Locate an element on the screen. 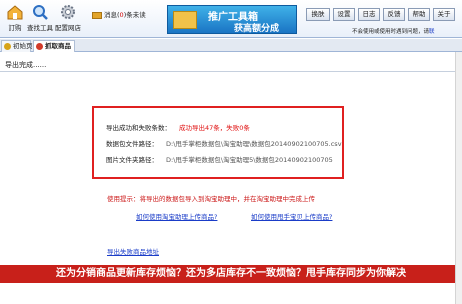  result-count-value: 成功导出47条，失败0条 is located at coordinates (214, 128).